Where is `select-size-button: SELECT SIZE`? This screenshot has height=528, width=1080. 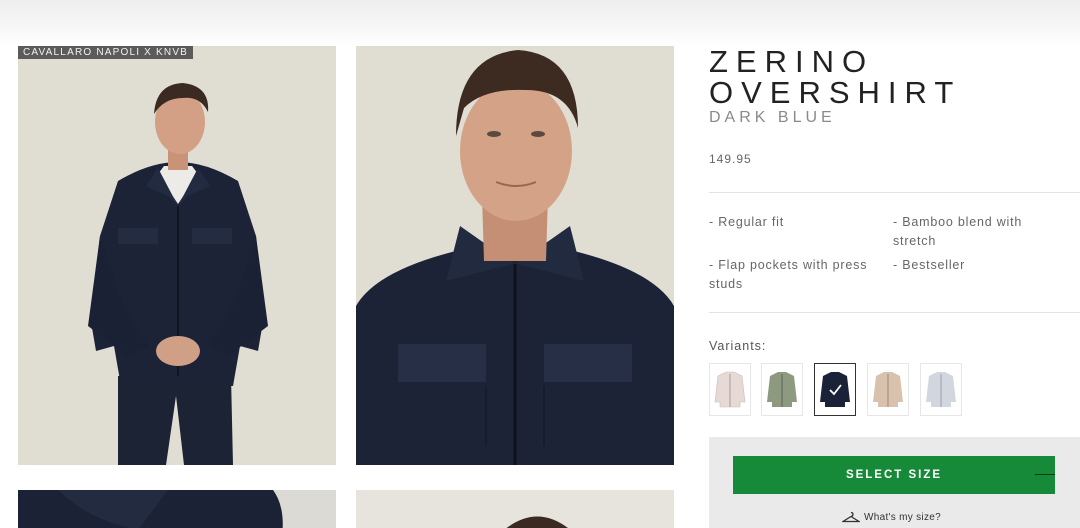 select-size-button: SELECT SIZE is located at coordinates (894, 475).